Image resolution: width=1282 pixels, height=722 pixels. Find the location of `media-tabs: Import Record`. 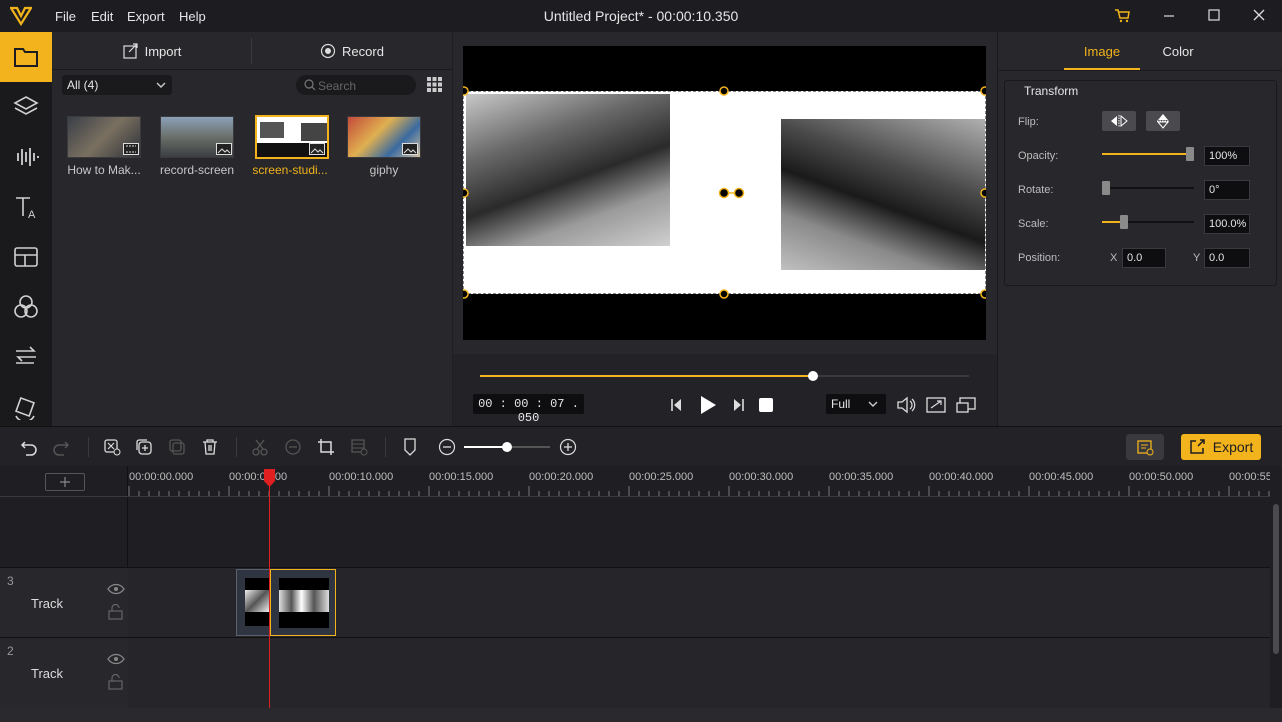

media-tabs: Import Record is located at coordinates (252, 51).